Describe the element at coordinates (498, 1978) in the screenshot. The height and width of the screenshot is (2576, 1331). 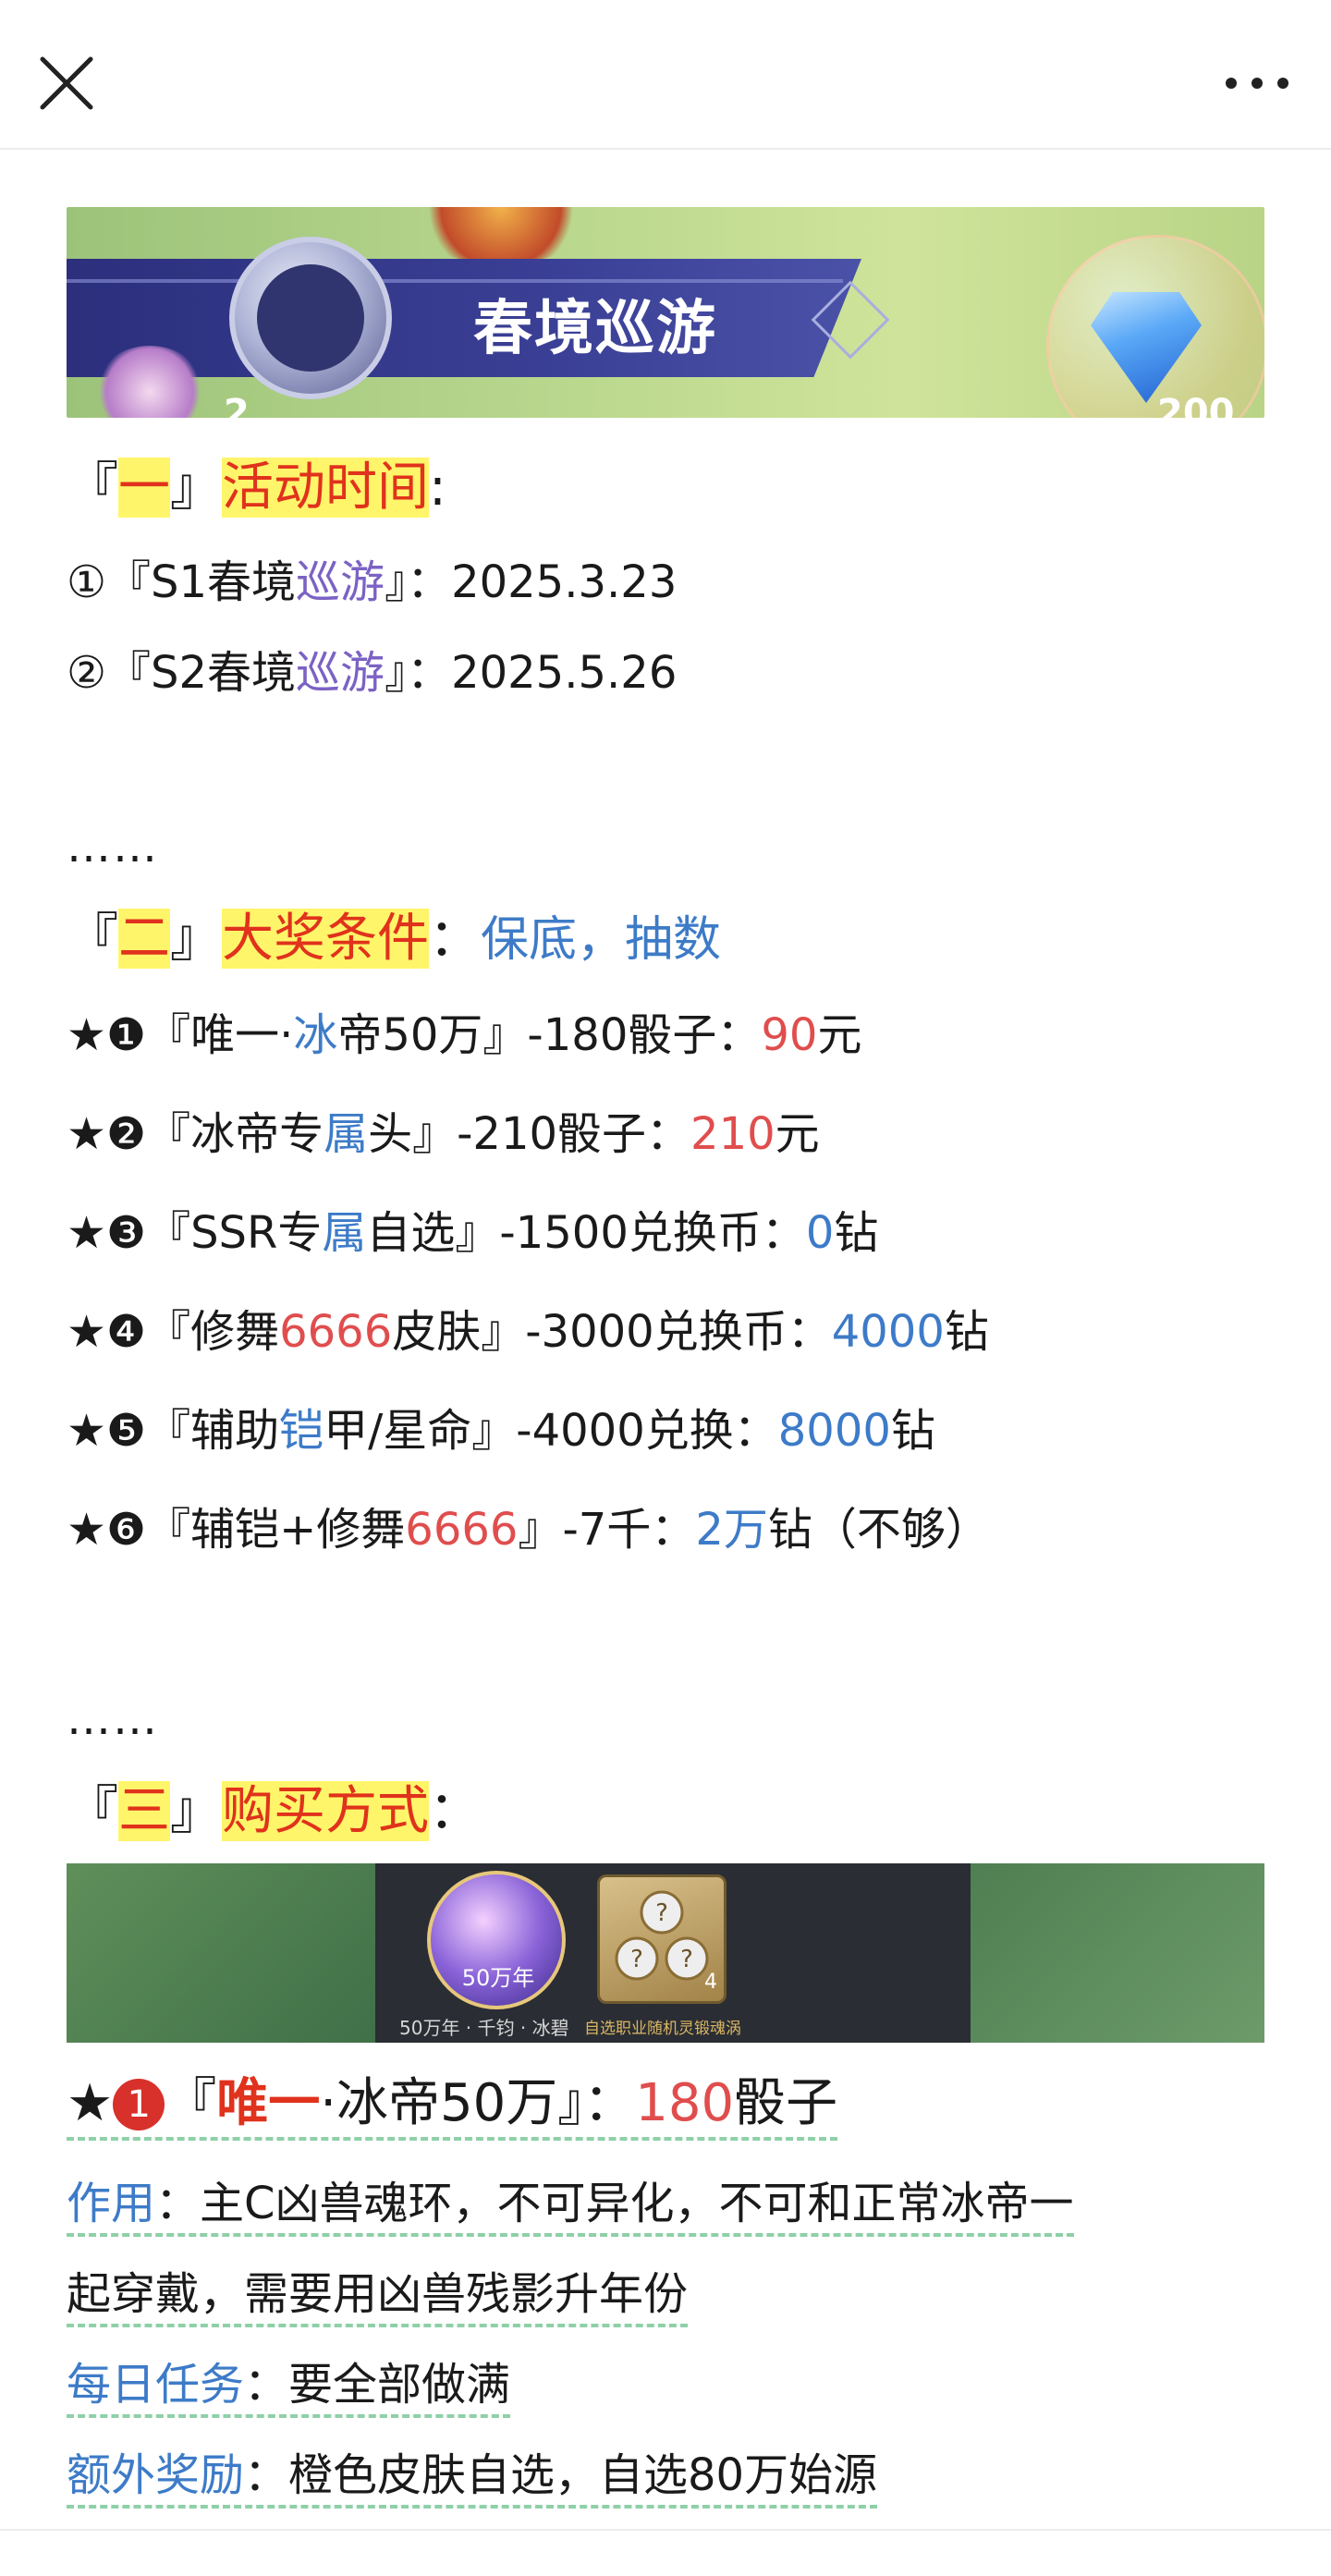
I see `soul-ring-item-label: 50万年` at that location.